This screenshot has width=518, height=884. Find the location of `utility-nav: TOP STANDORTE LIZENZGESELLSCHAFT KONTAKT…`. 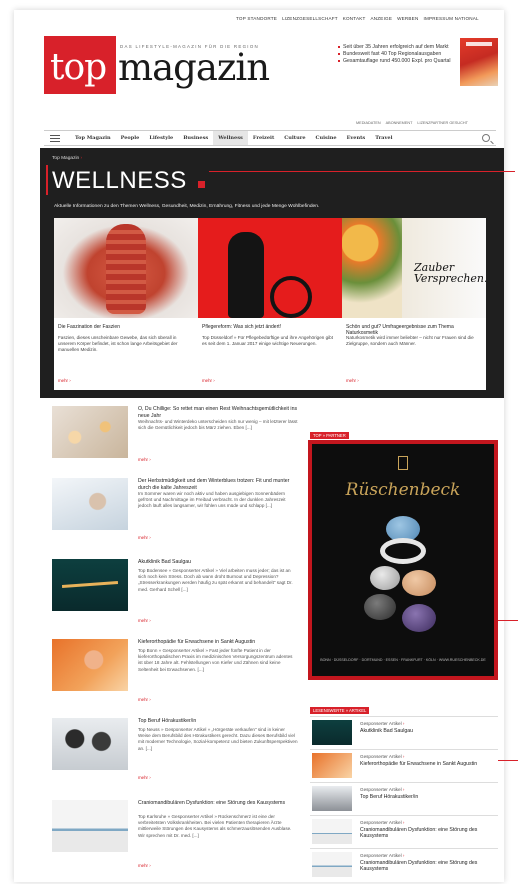

utility-nav: TOP STANDORTE LIZENZGESELLSCHAFT KONTAKT… is located at coordinates (357, 18).